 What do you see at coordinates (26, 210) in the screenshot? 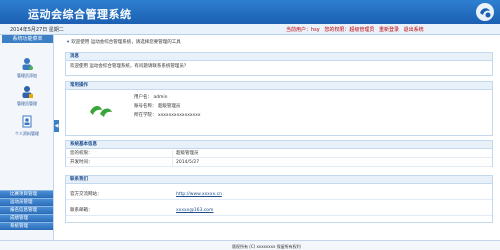
I see `sidebar-menu-signup: 报名信息管理` at bounding box center [26, 210].